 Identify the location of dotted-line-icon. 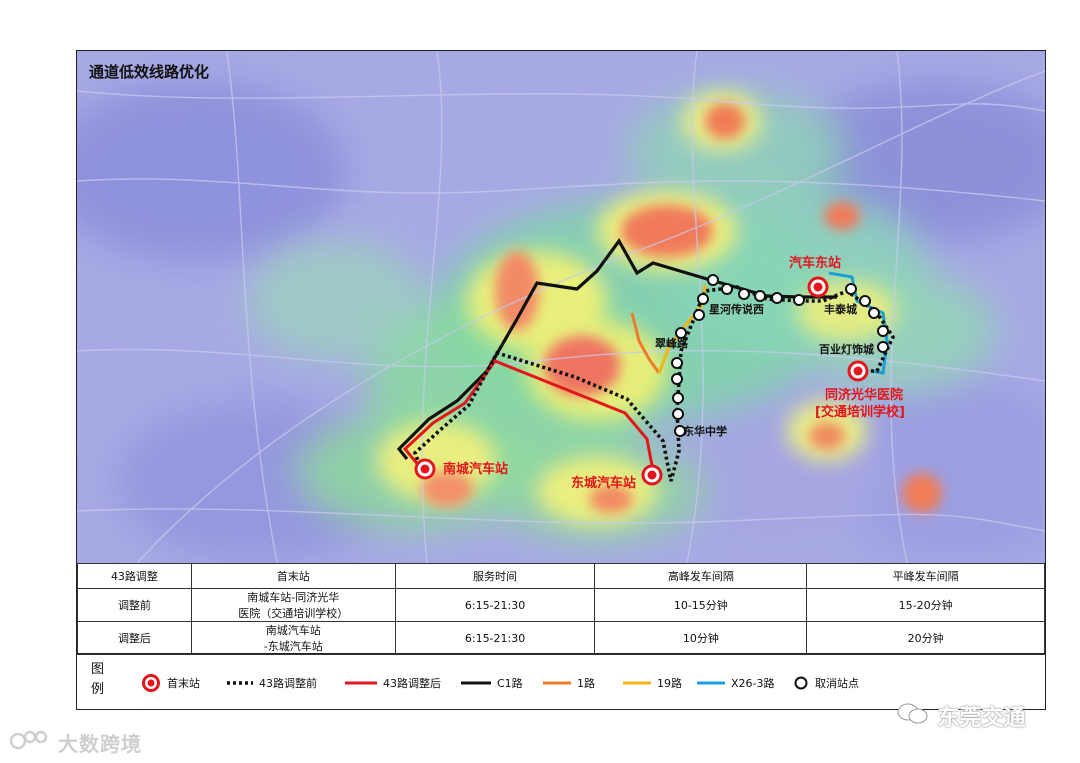
(240, 683).